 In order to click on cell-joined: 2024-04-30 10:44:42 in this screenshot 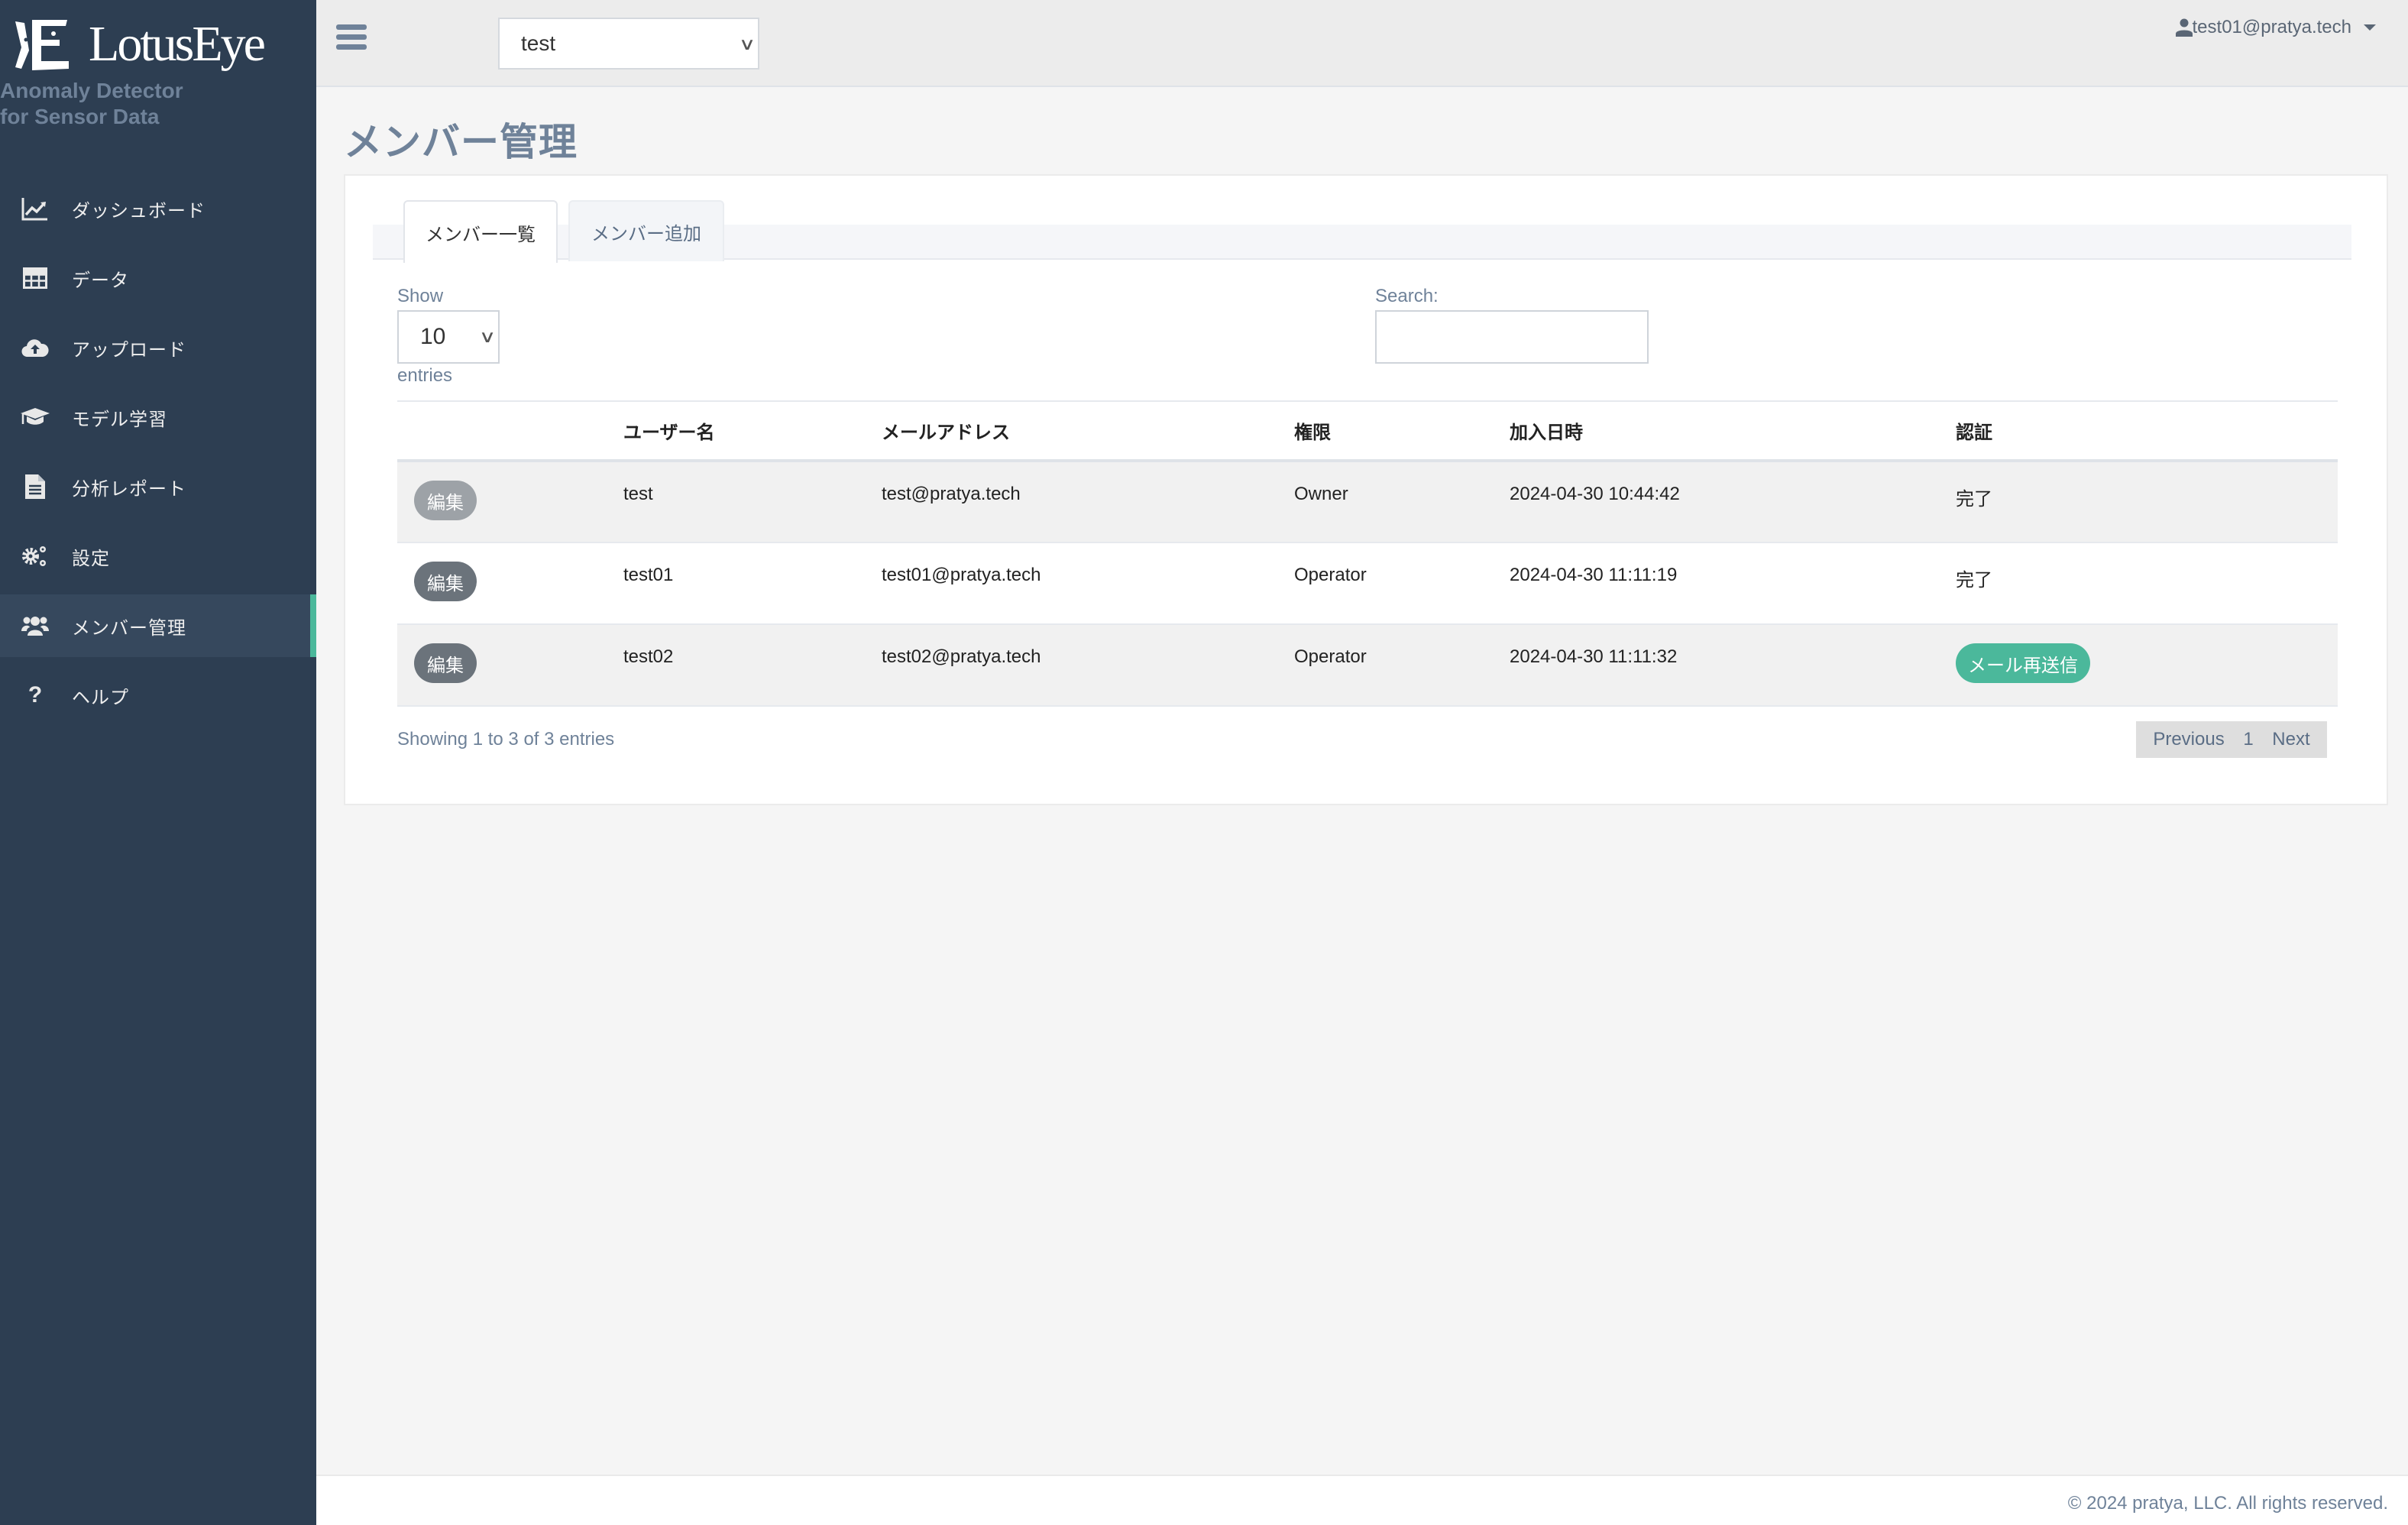, I will do `click(1733, 502)`.